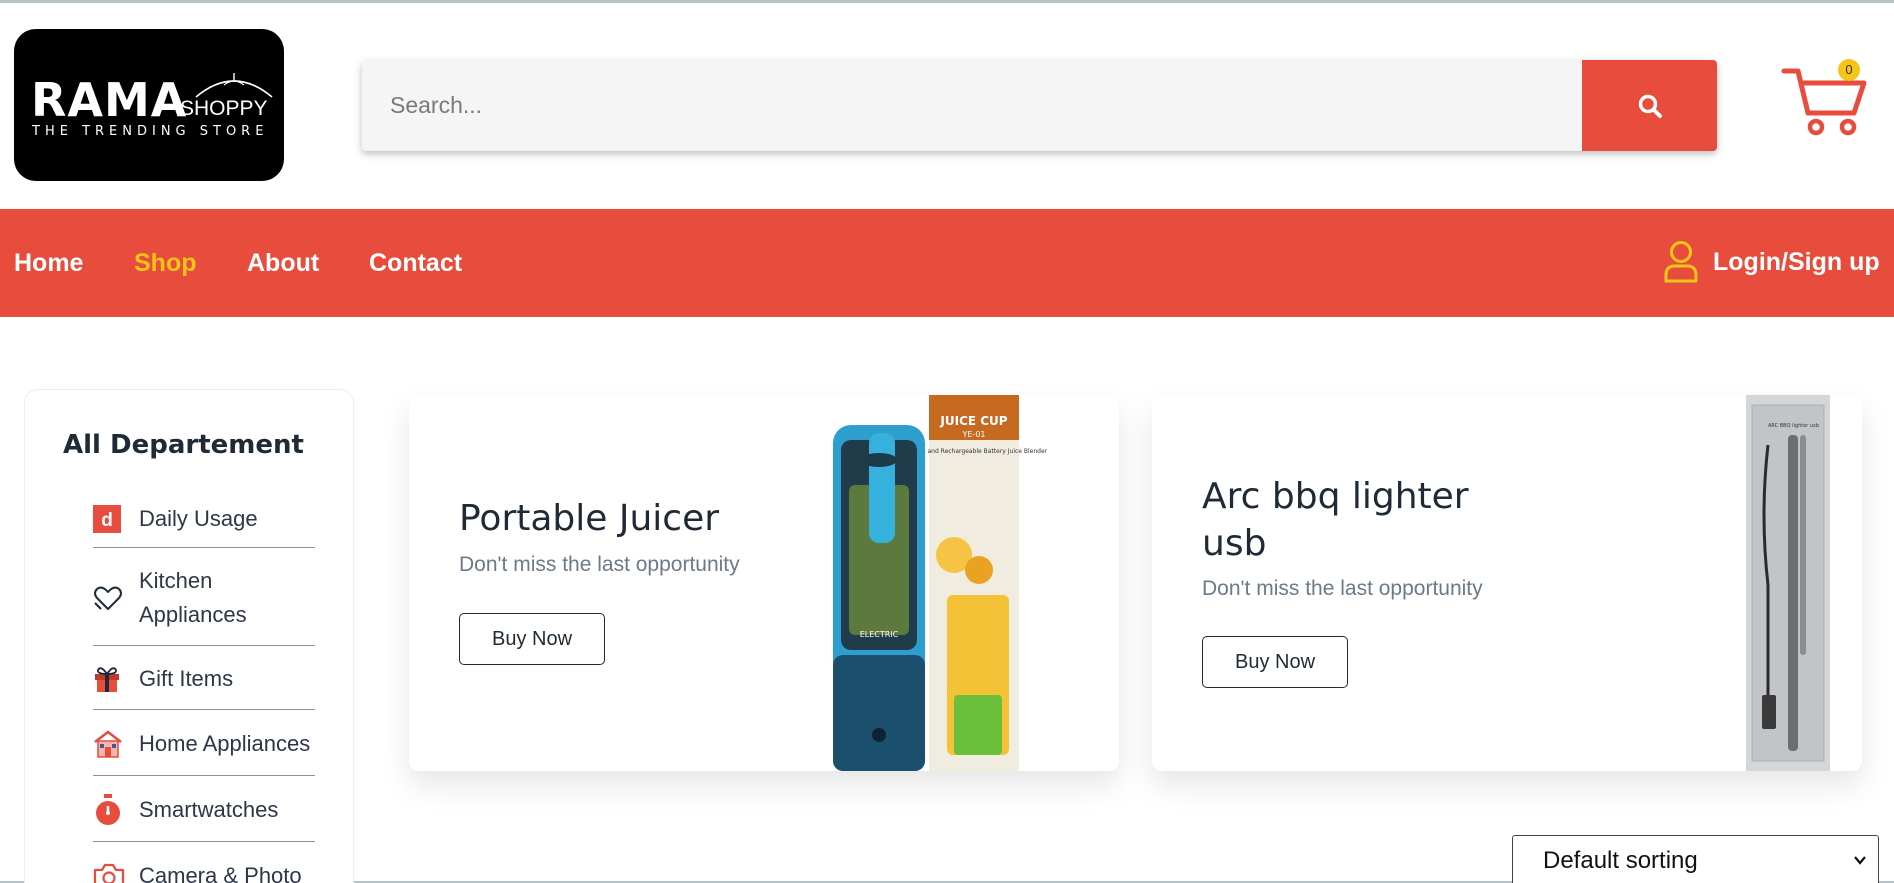 This screenshot has width=1894, height=883. What do you see at coordinates (283, 263) in the screenshot?
I see `nav-about: About` at bounding box center [283, 263].